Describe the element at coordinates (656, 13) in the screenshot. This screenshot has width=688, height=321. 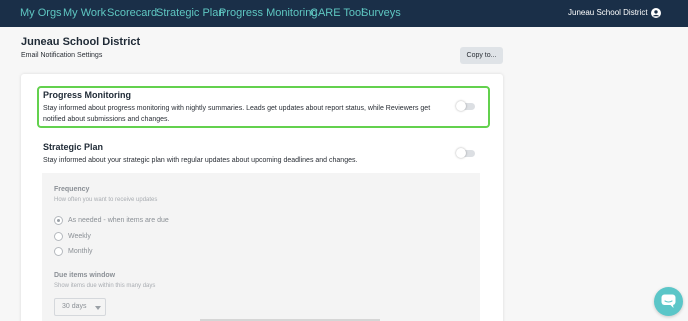
I see `user-circle-icon` at that location.